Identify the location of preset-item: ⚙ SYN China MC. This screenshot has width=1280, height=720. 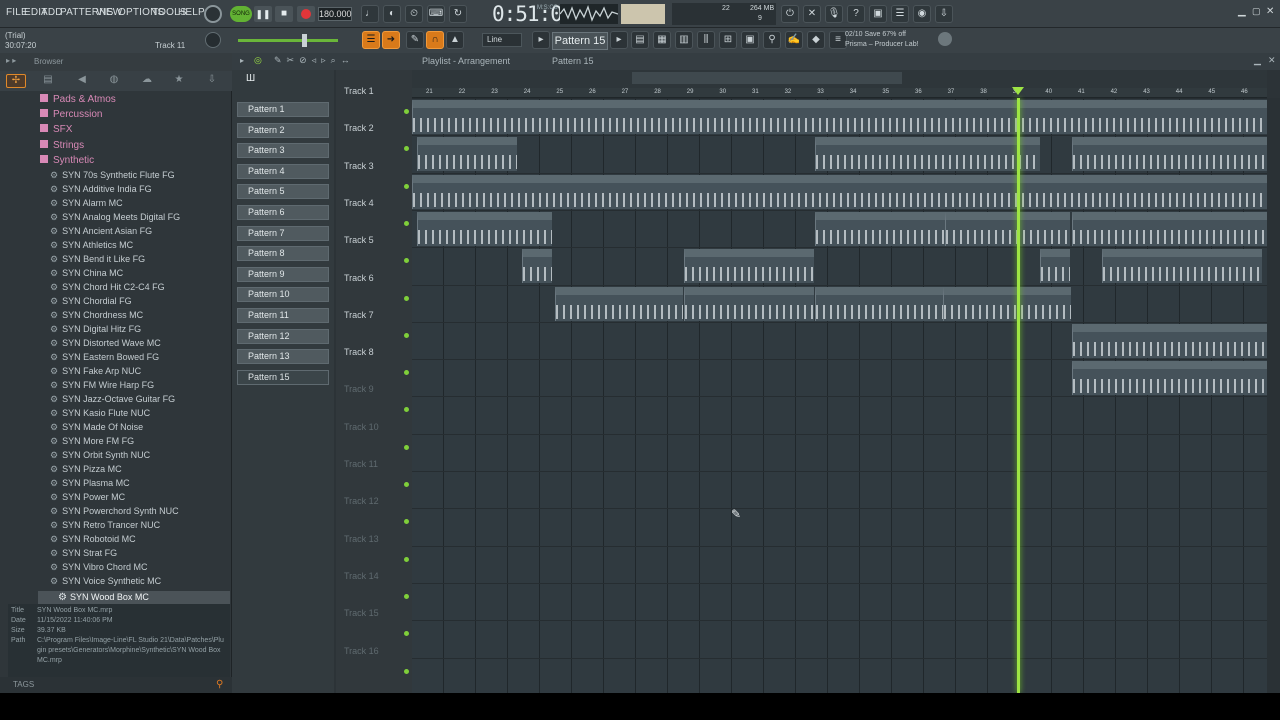
(86, 273).